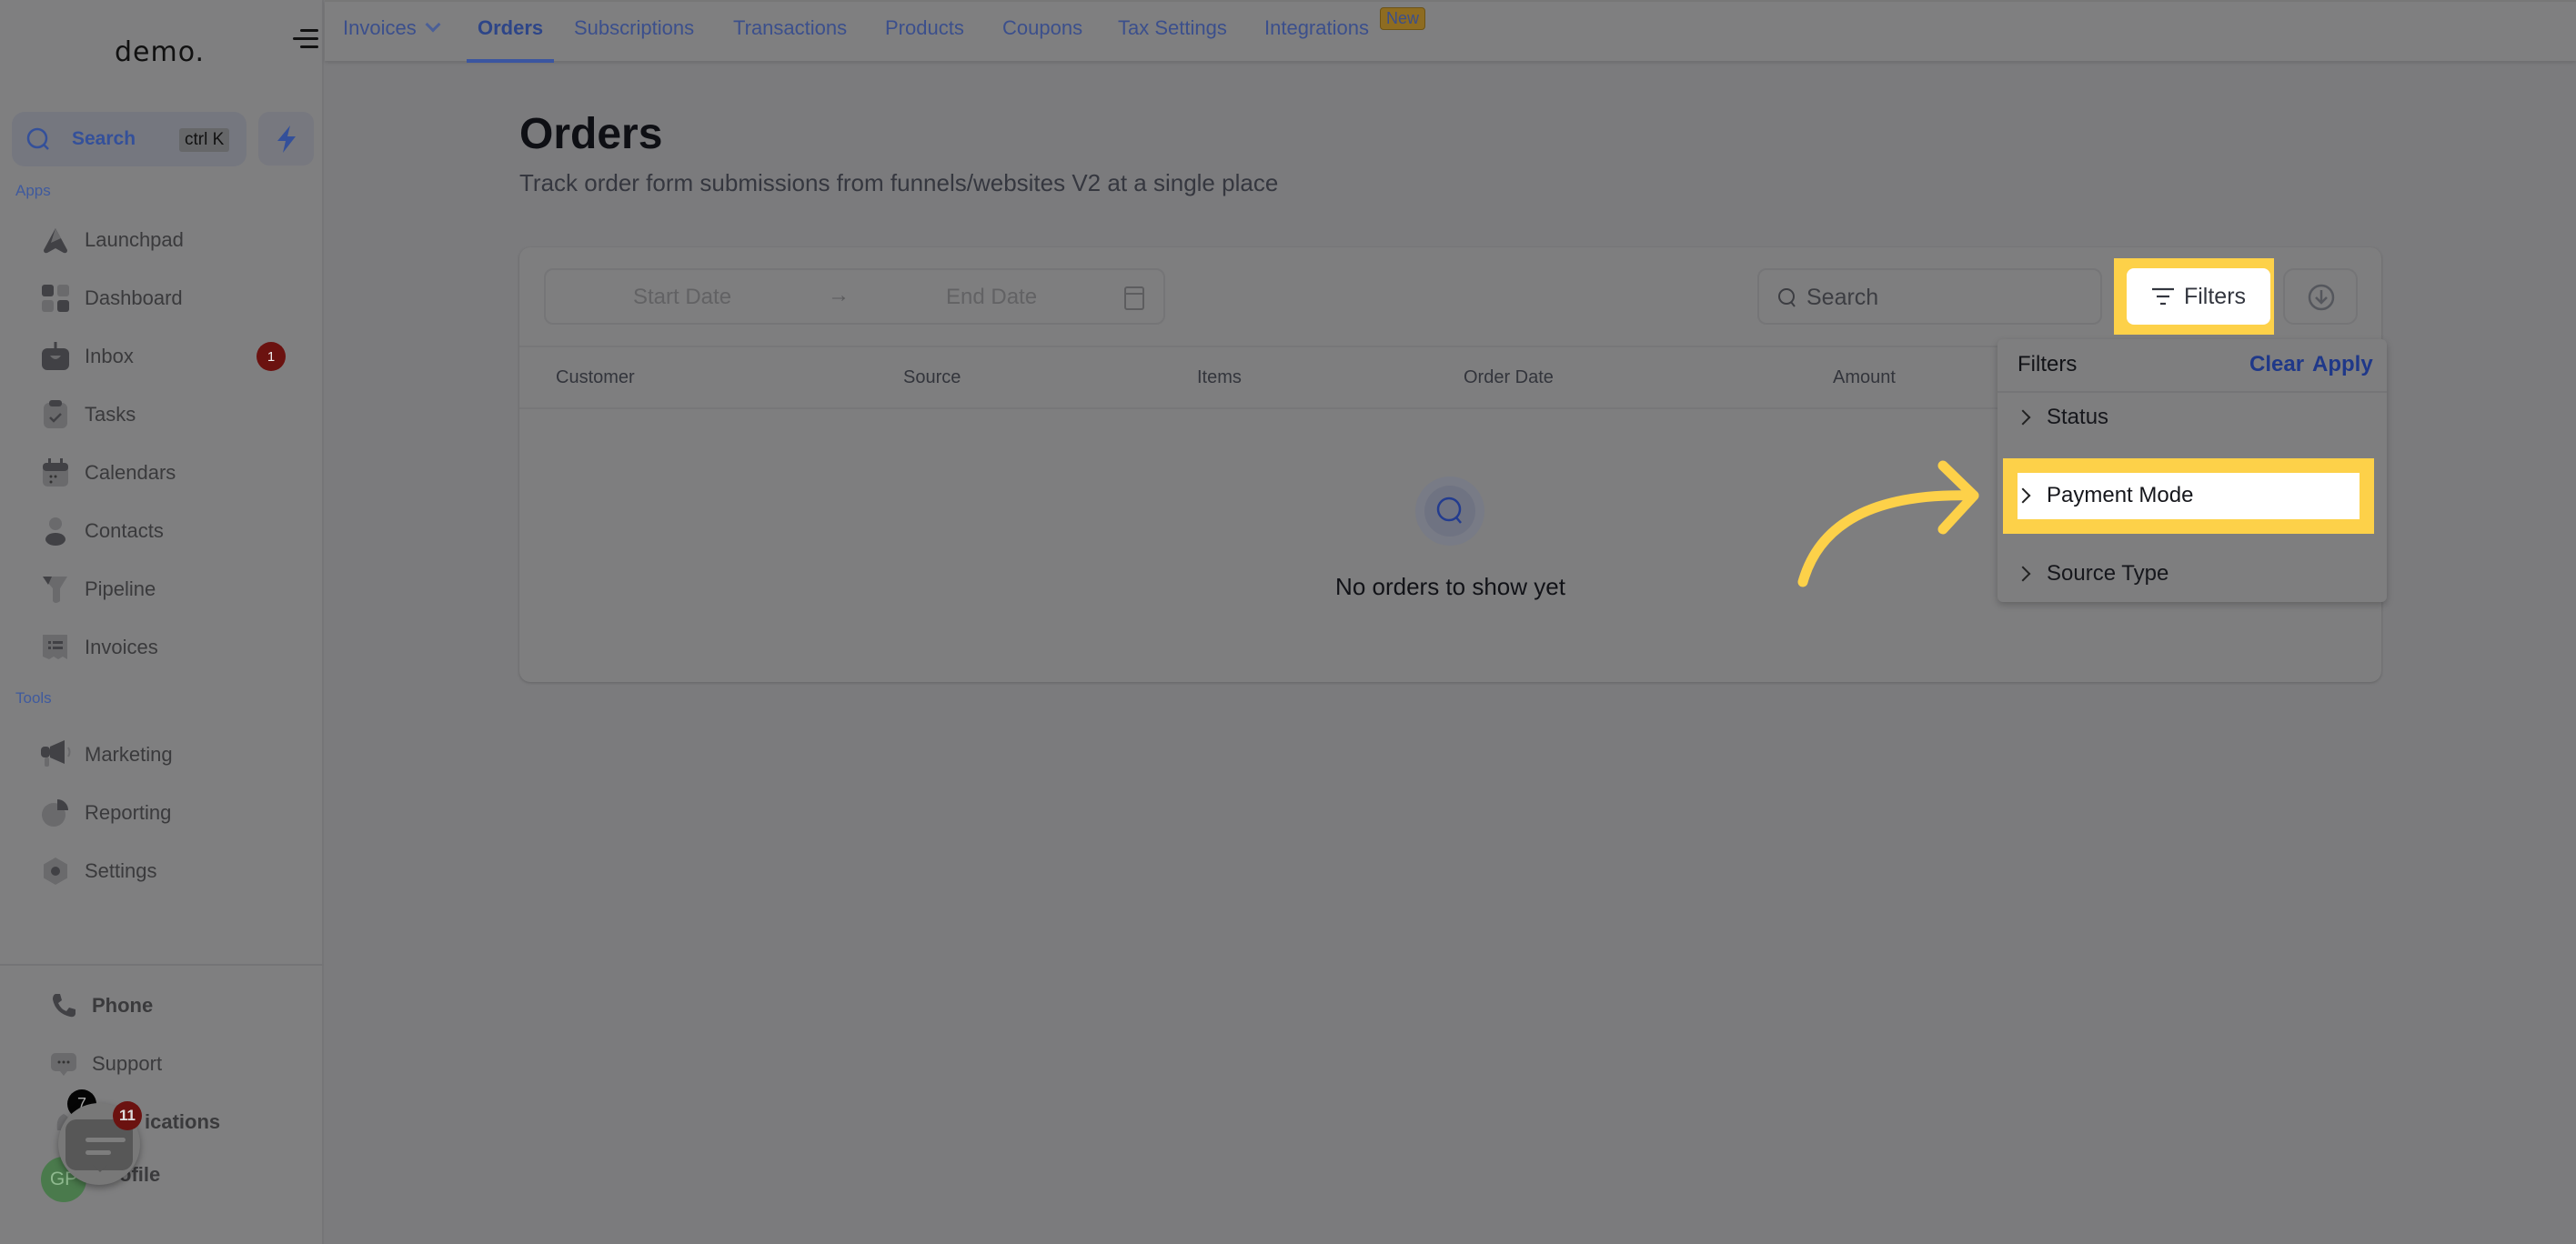 The height and width of the screenshot is (1244, 2576). What do you see at coordinates (105, 813) in the screenshot?
I see `sidebar-item-reporting: Reporting` at bounding box center [105, 813].